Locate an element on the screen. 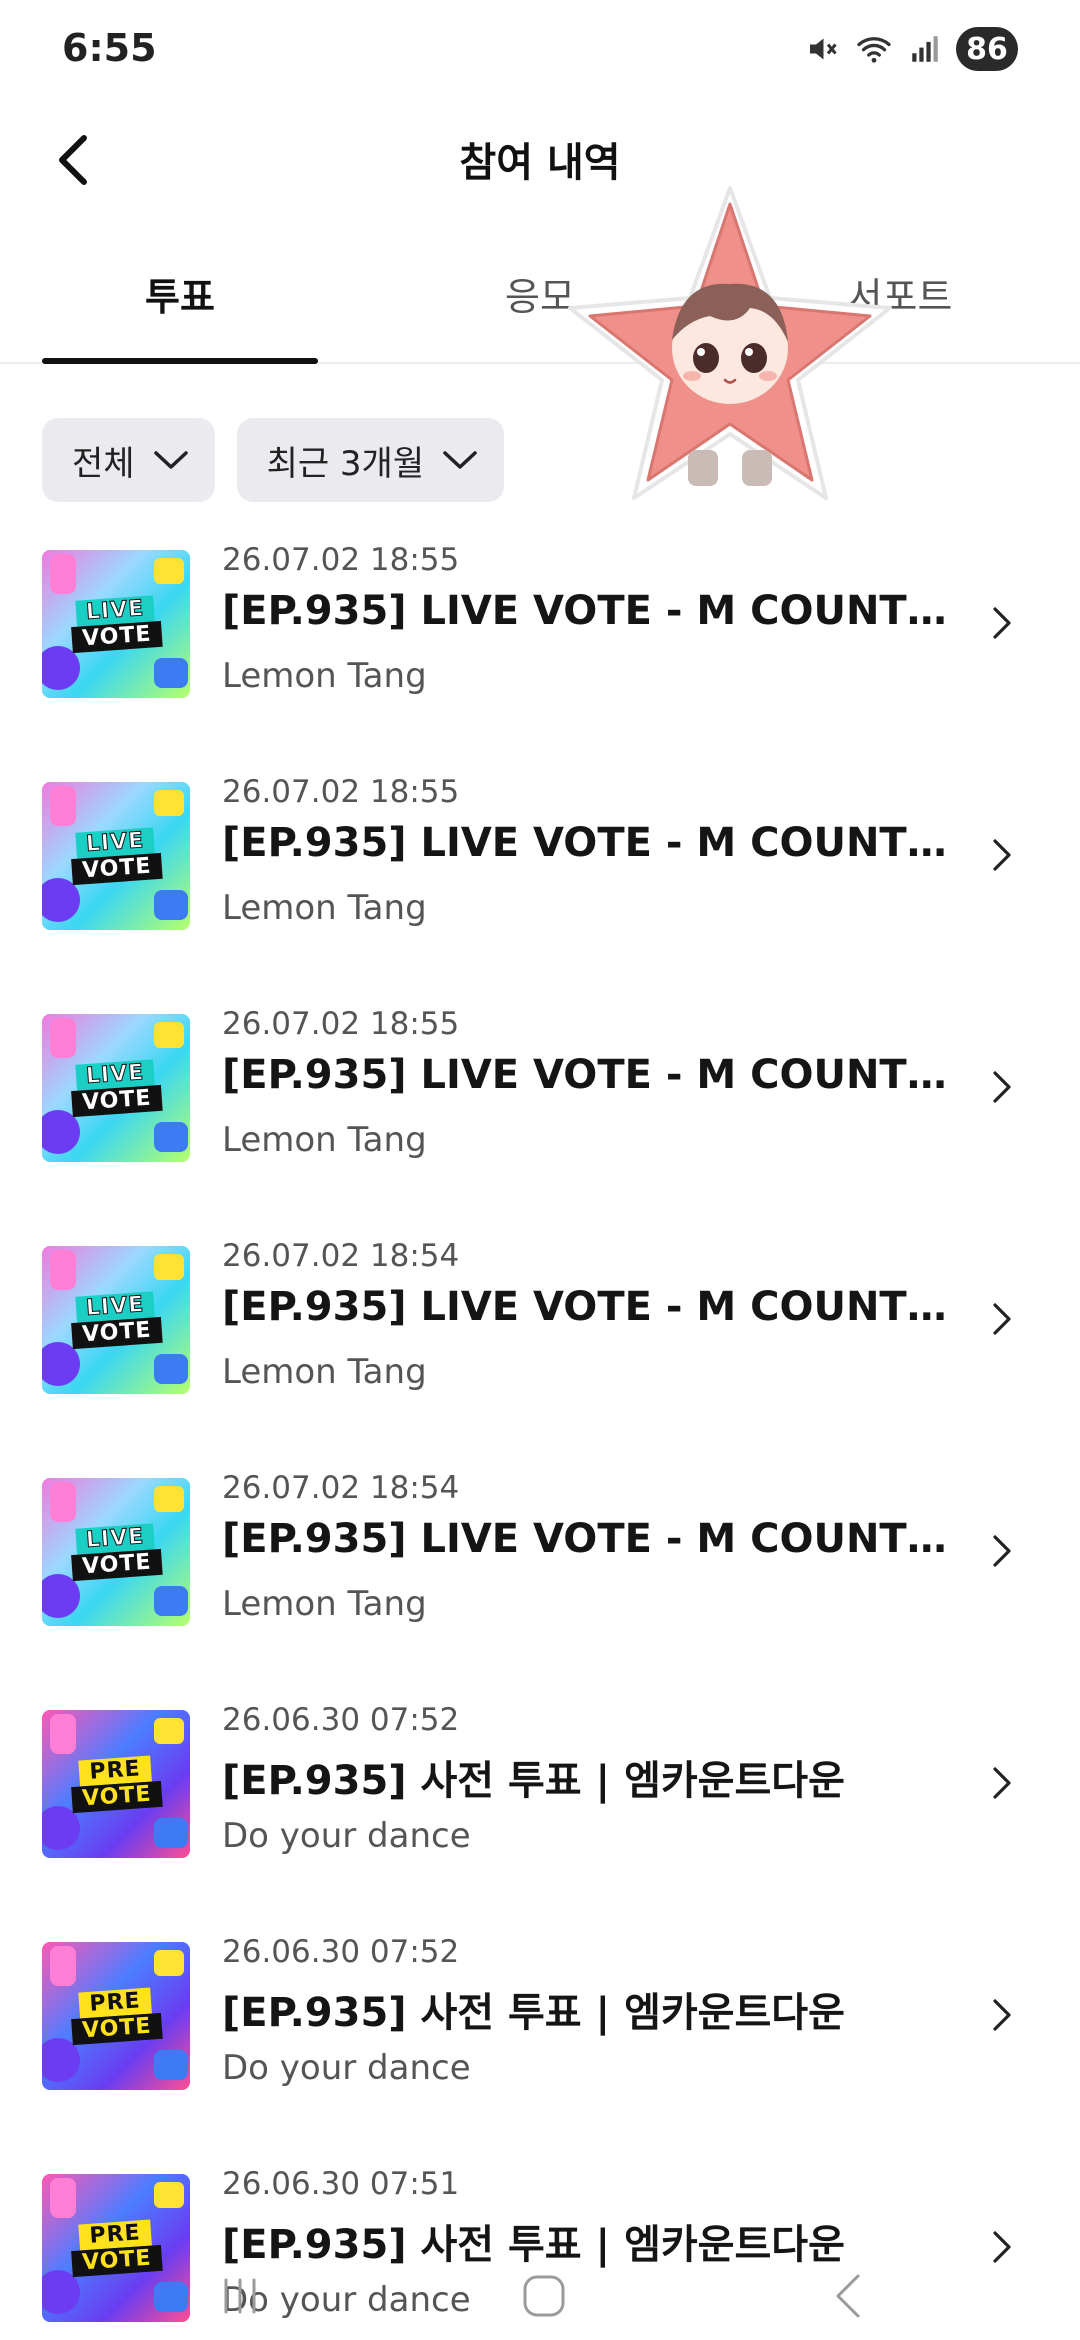  recents-icon is located at coordinates (240, 2296).